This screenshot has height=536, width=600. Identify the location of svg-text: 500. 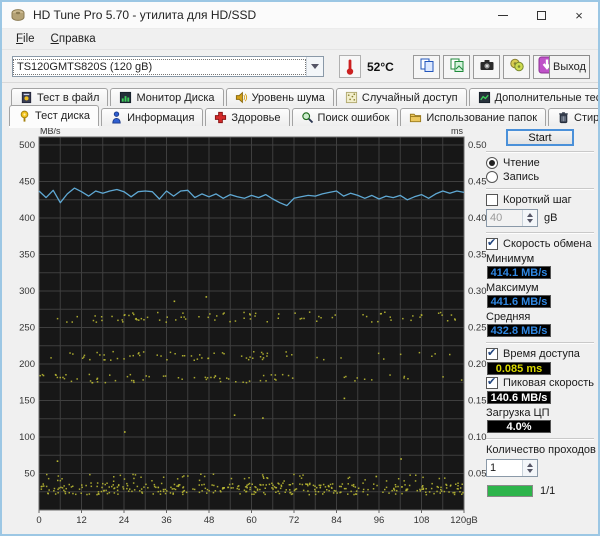
(27, 145).